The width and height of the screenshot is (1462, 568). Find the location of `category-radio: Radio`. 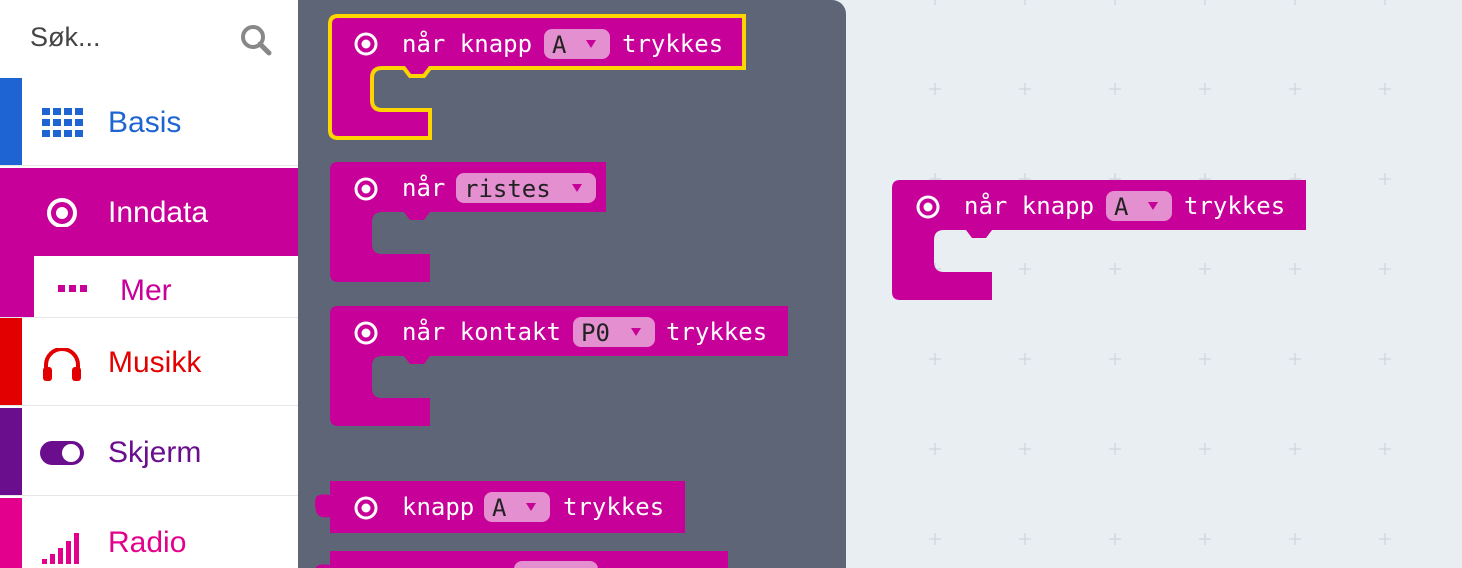

category-radio: Radio is located at coordinates (149, 533).